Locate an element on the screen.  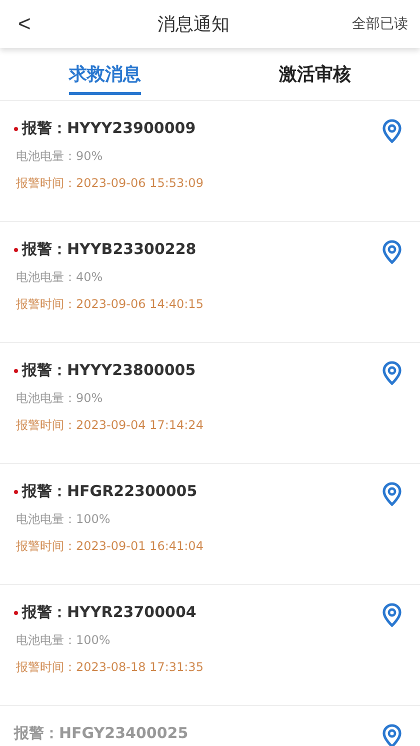
alert-title: 报警：HYYB23300228 is located at coordinates (109, 249).